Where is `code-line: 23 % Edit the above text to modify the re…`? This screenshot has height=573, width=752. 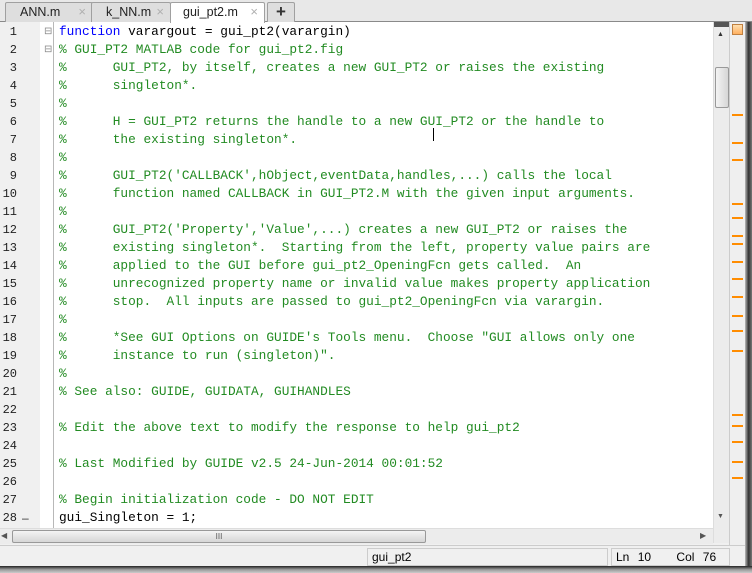 code-line: 23 % Edit the above text to modify the re… is located at coordinates (356, 428).